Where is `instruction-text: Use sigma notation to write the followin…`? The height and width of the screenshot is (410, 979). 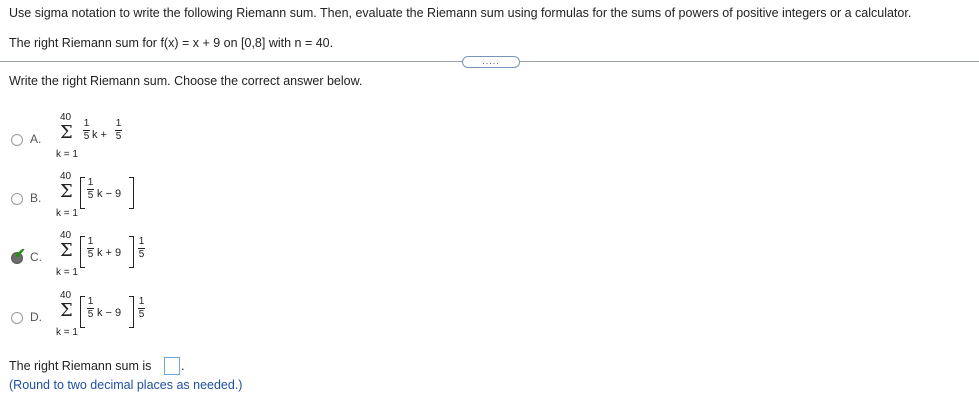
instruction-text: Use sigma notation to write the followin… is located at coordinates (460, 13).